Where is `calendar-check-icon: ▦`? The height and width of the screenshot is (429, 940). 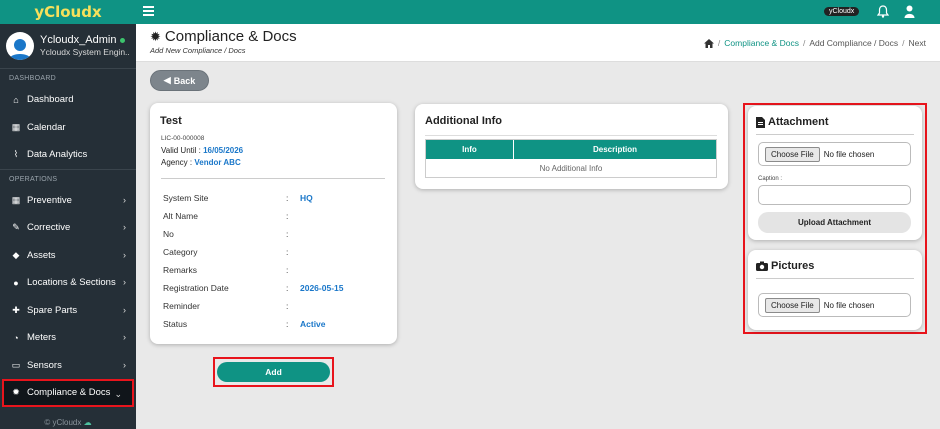 calendar-check-icon: ▦ is located at coordinates (16, 199).